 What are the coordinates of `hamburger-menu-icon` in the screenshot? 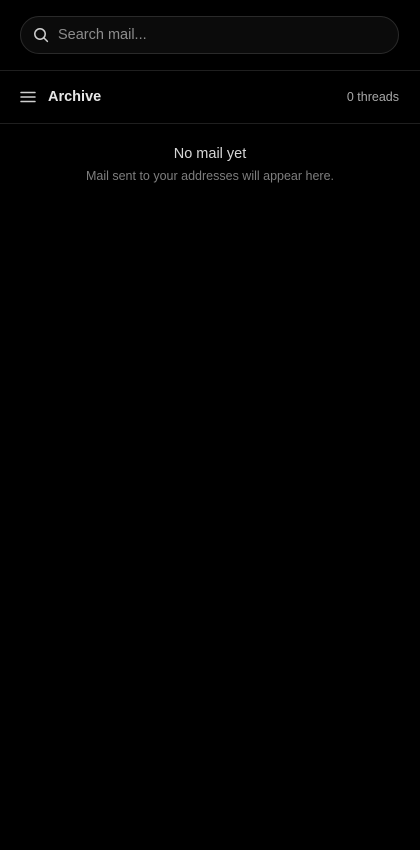 It's located at (28, 97).